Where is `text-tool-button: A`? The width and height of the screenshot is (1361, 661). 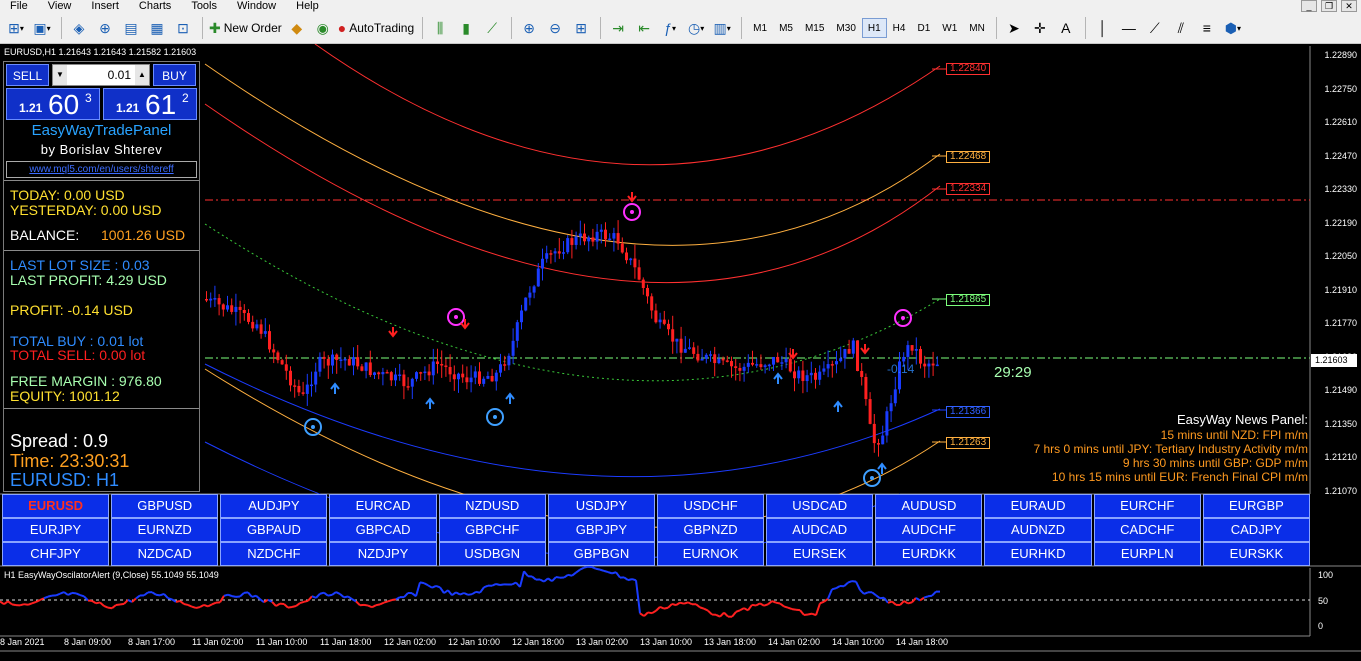
text-tool-button: A is located at coordinates (1066, 28).